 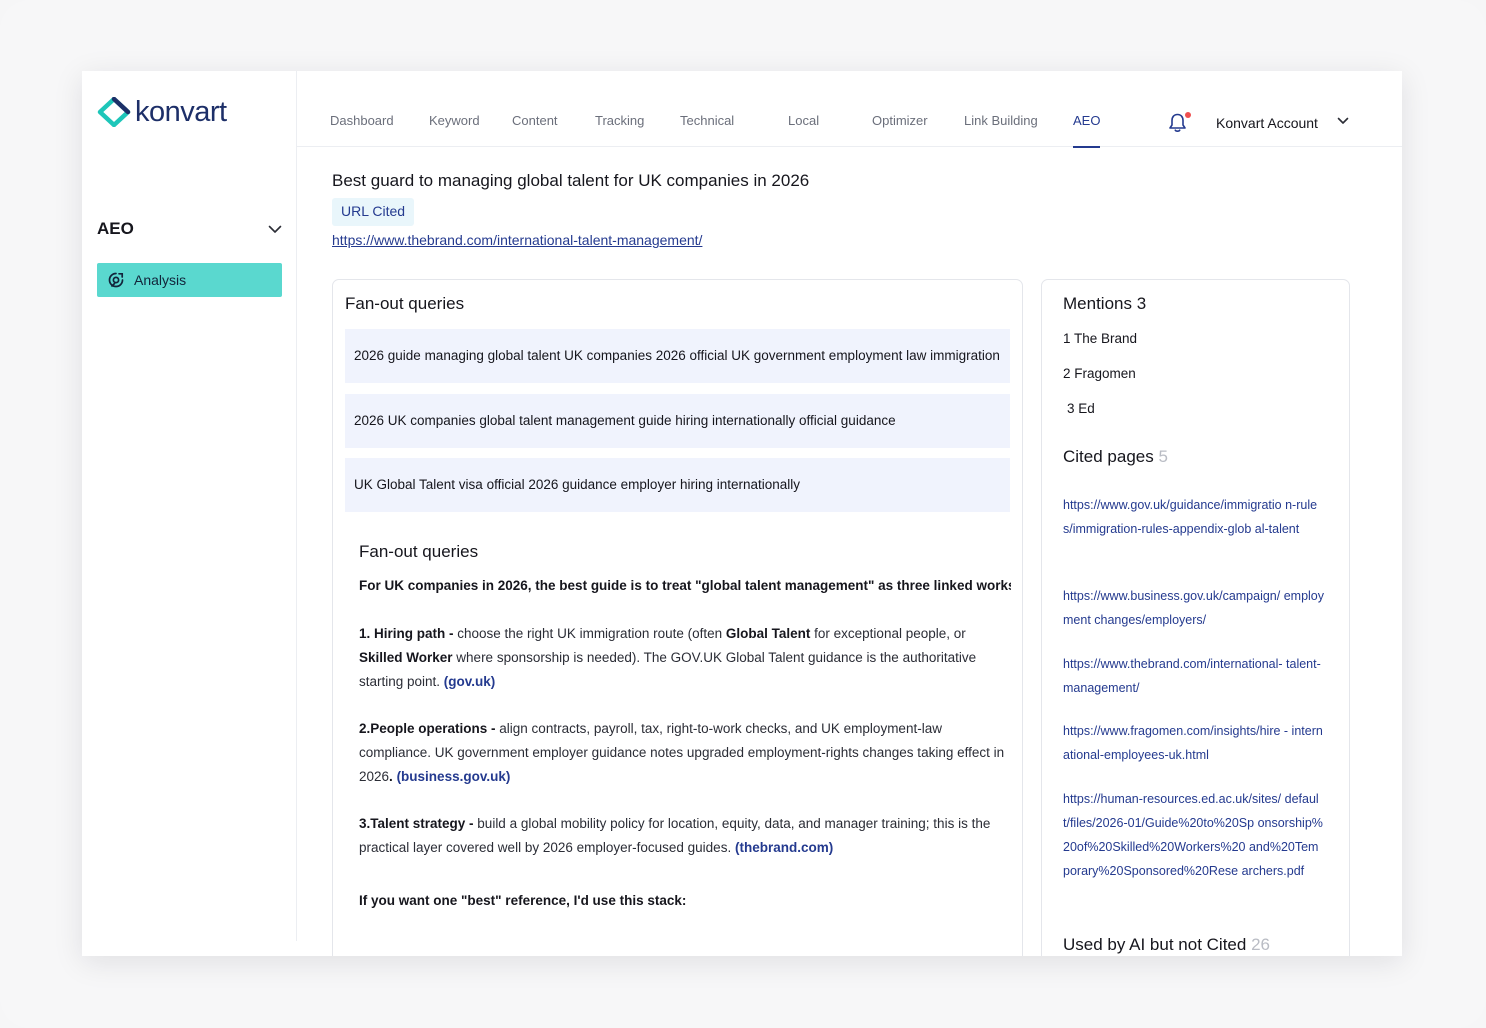 I want to click on url-cited-badge: URL Cited, so click(x=373, y=212).